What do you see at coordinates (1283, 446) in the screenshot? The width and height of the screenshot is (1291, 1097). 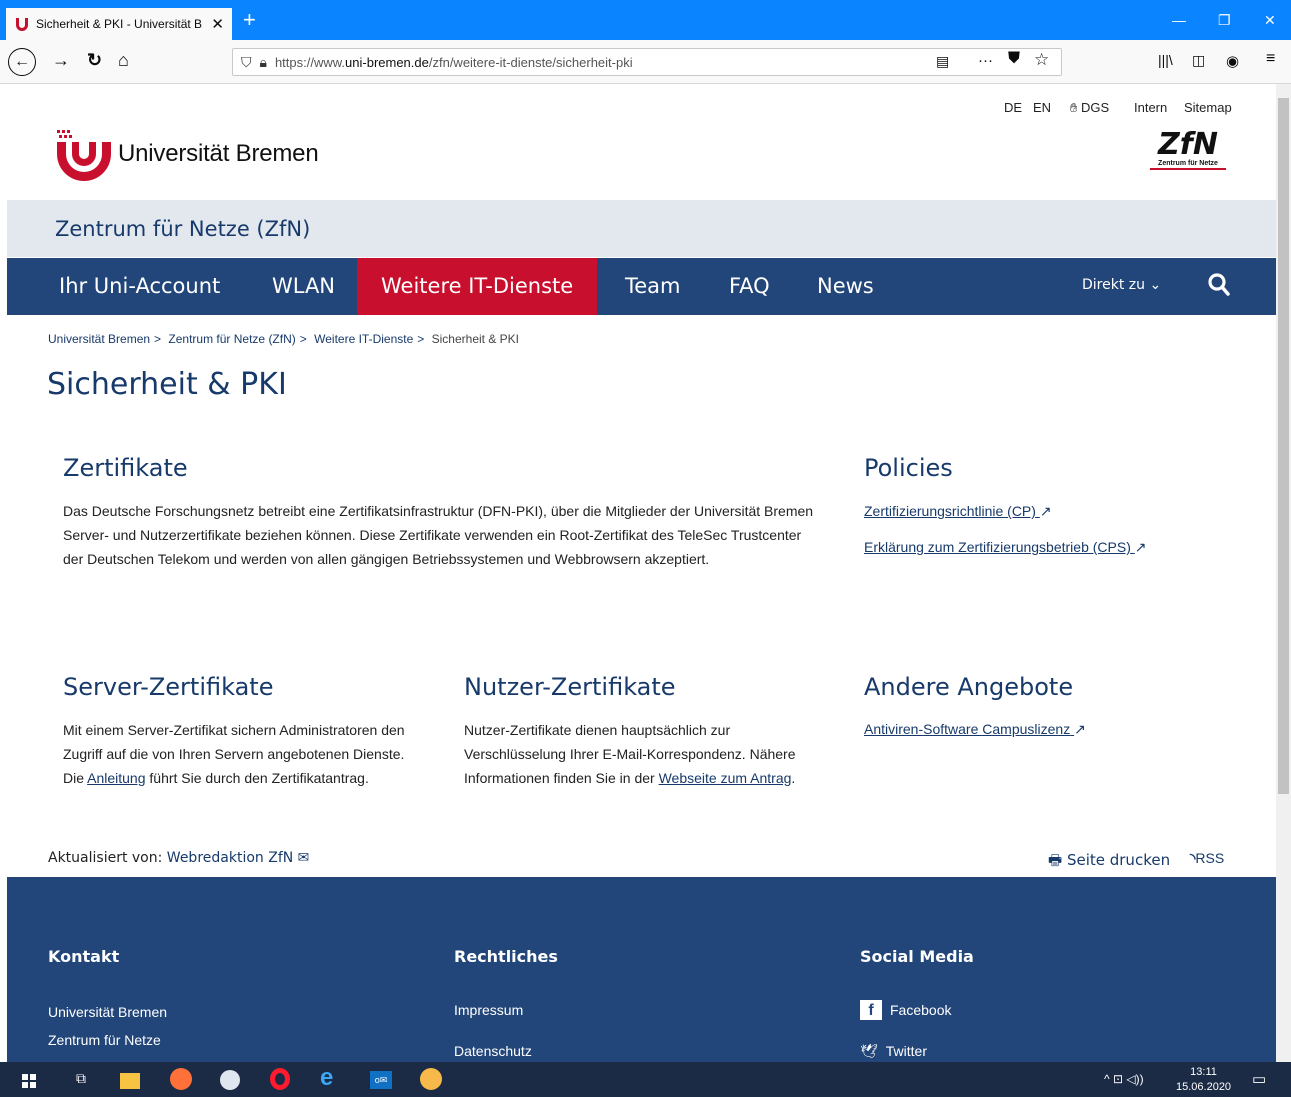 I see `scrollbar-thumb` at bounding box center [1283, 446].